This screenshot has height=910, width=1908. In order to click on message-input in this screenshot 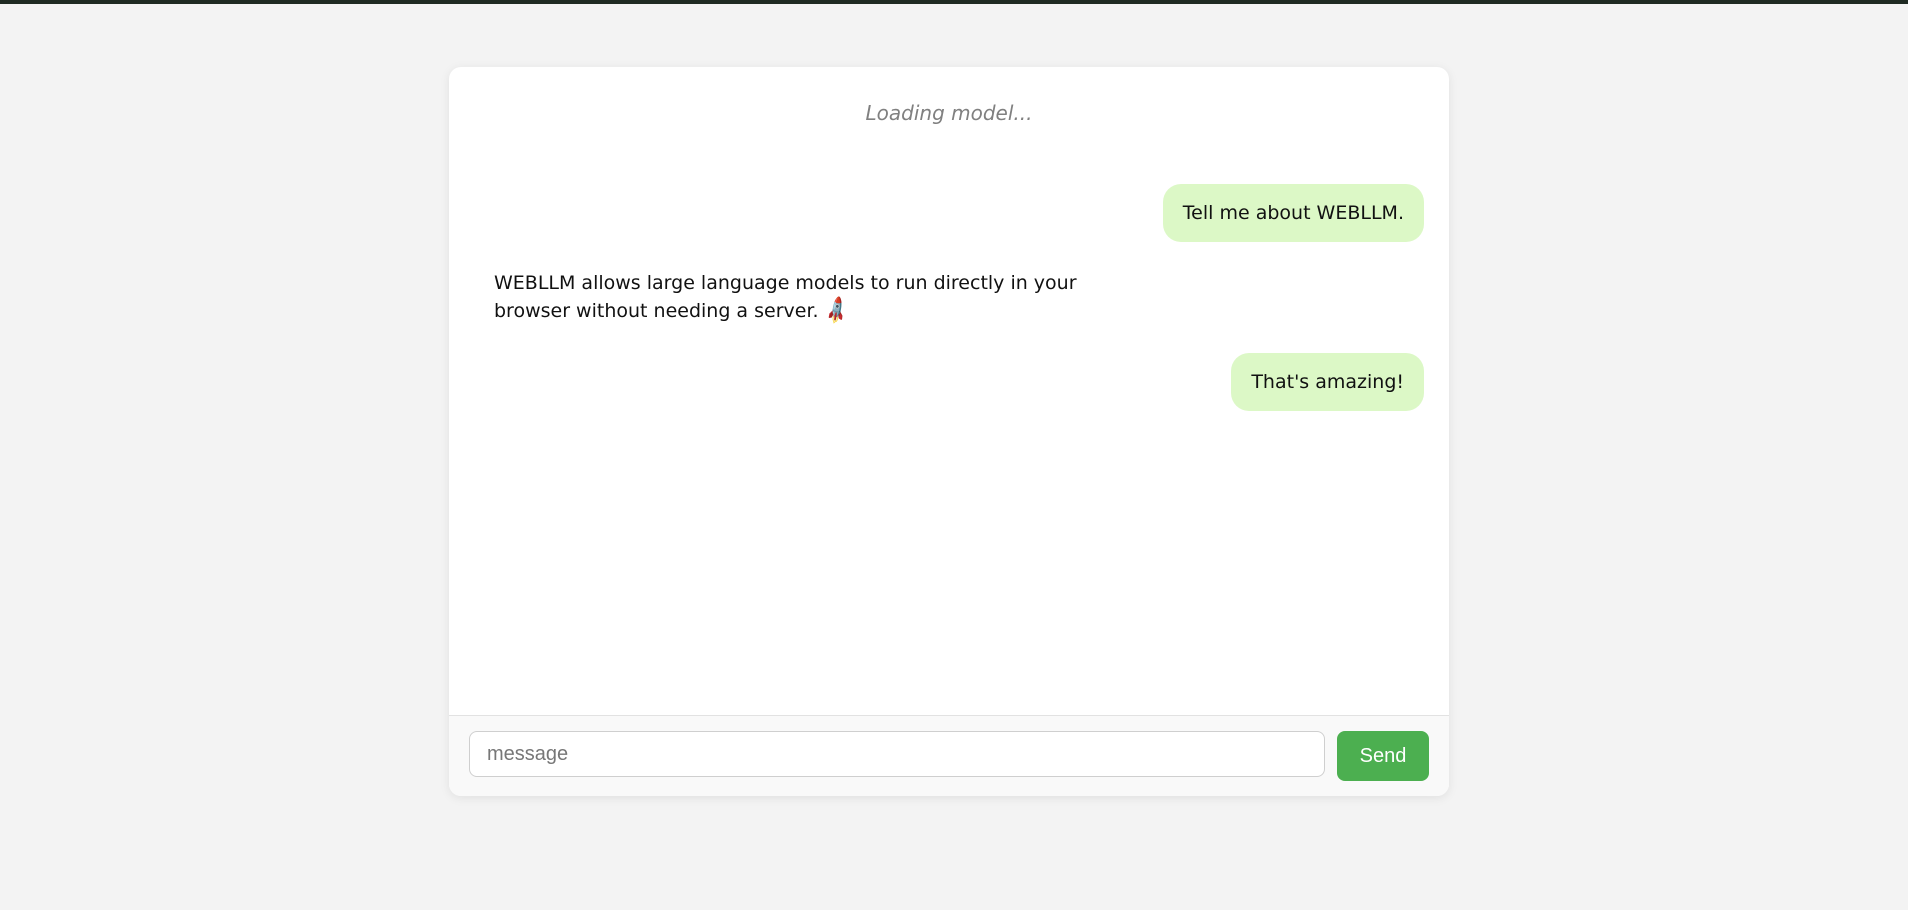, I will do `click(897, 754)`.